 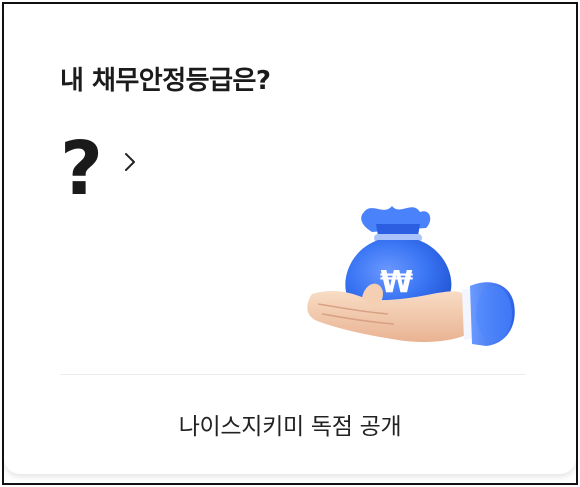 I want to click on grade-link: ?, so click(x=98, y=169).